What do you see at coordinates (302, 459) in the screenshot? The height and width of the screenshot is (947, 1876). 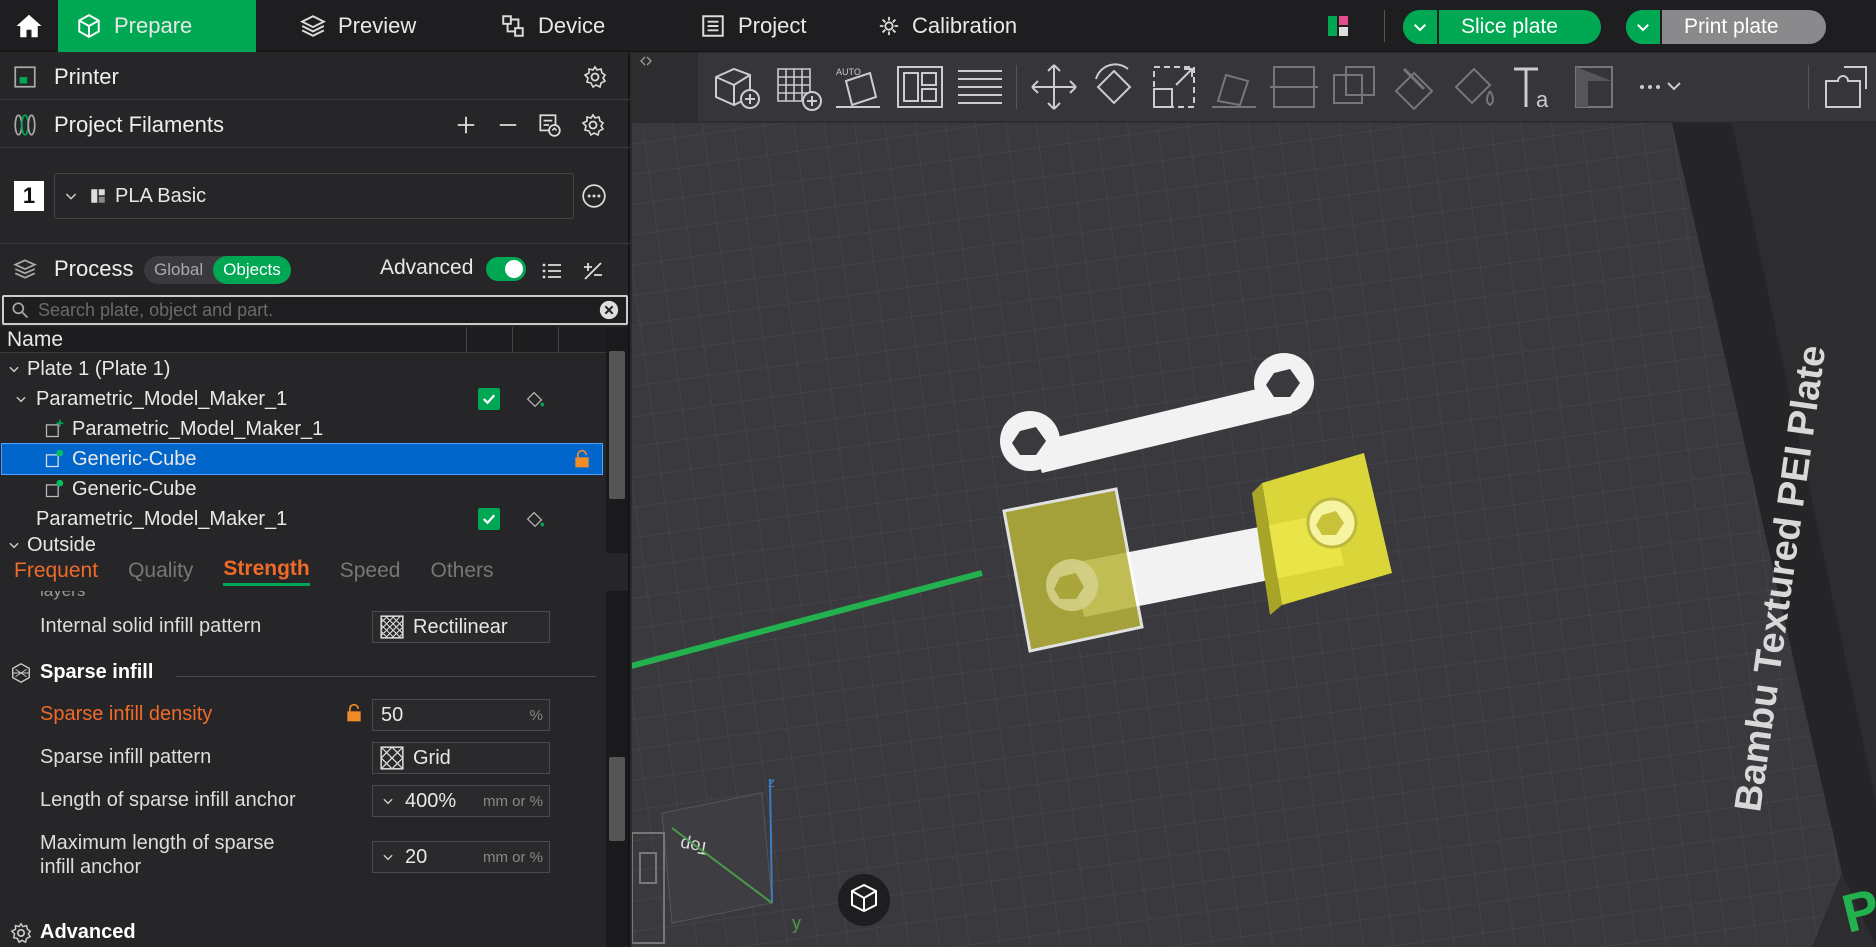 I see `tree-row-modifier-selected: Generic-Cube` at bounding box center [302, 459].